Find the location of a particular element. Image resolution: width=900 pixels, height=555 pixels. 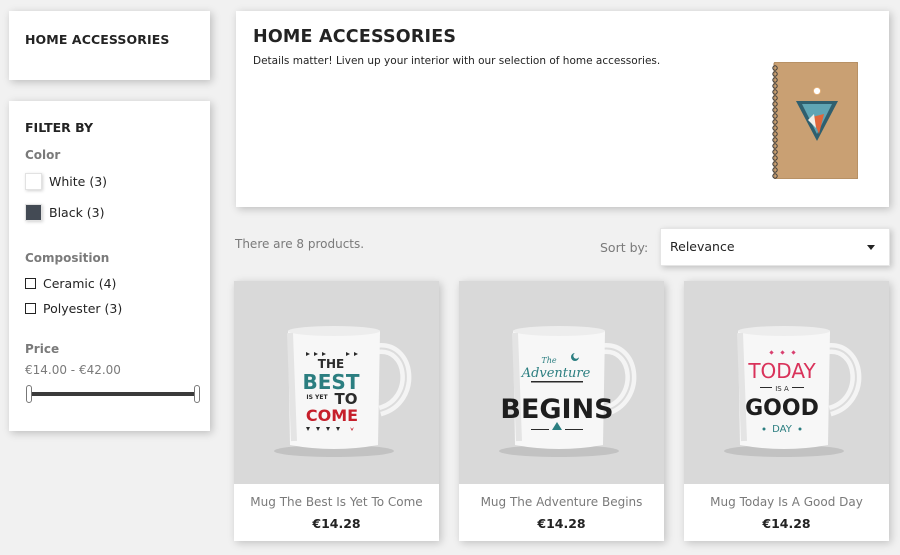

product-name: Mug The Best Is Yet To Come is located at coordinates (336, 502).